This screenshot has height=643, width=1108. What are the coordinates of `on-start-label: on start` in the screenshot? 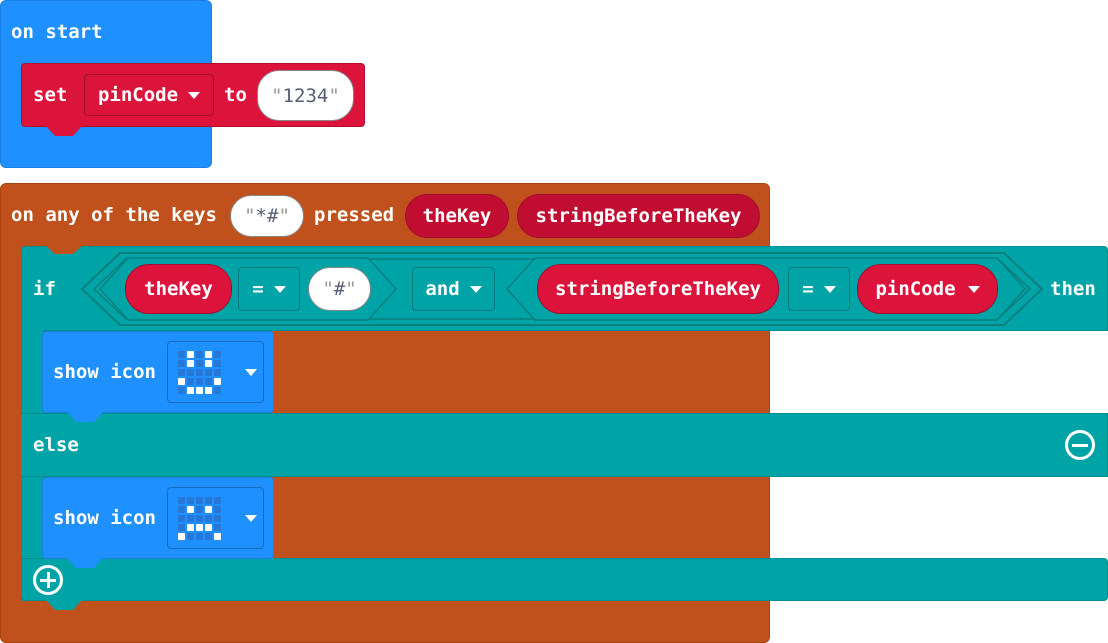 It's located at (57, 32).